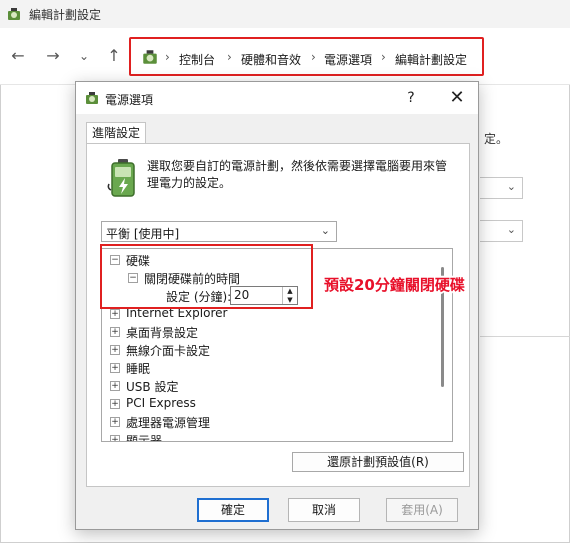 The image size is (570, 543). I want to click on power-plan-select: 平衡 [使用中] ⌄, so click(219, 231).